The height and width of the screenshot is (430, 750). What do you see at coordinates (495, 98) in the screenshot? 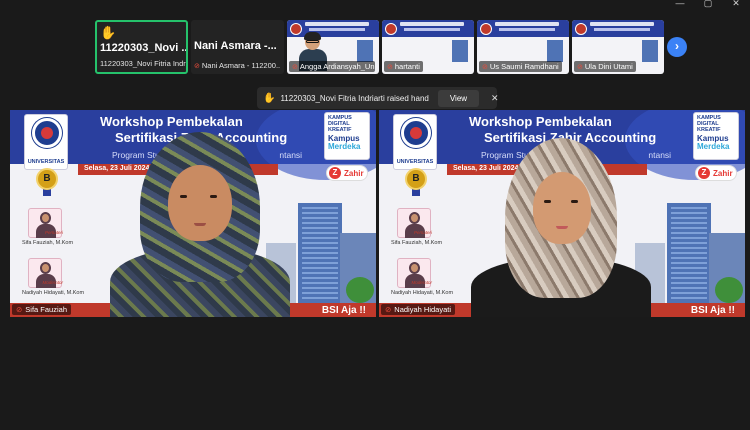
I see `close-icon: ✕` at bounding box center [495, 98].